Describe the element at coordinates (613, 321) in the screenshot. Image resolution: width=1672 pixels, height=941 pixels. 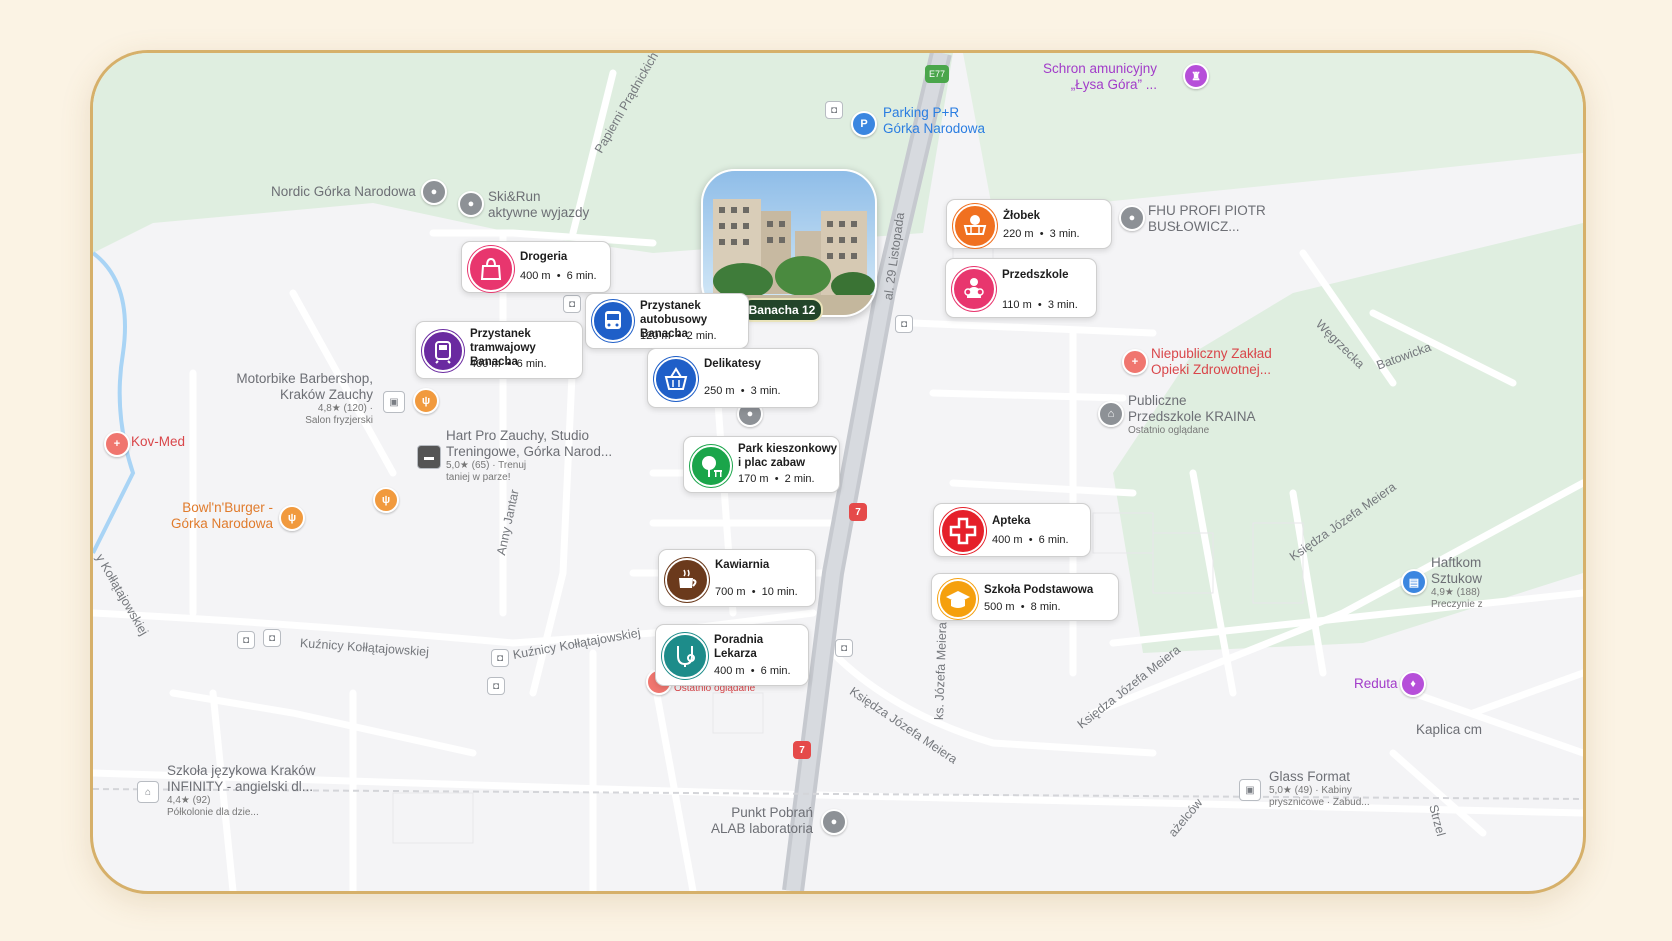
I see `bus-icon` at that location.